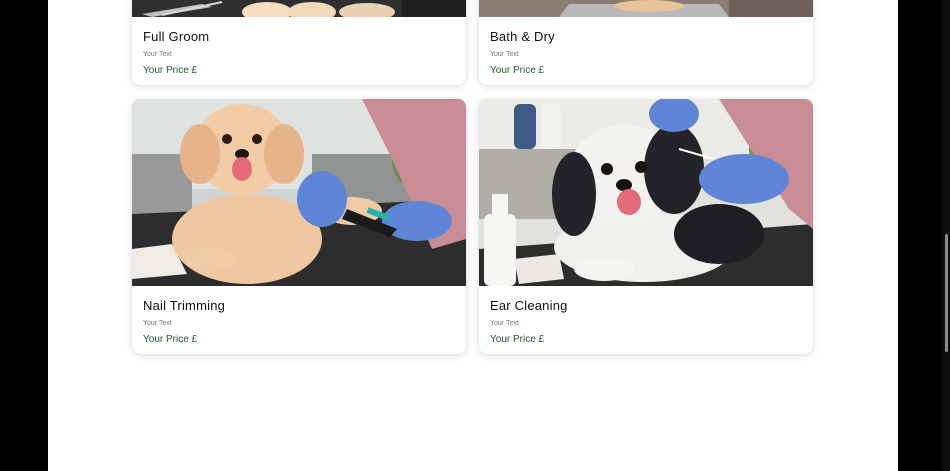 This screenshot has height=471, width=950. I want to click on service-title: Bath & Dry, so click(522, 36).